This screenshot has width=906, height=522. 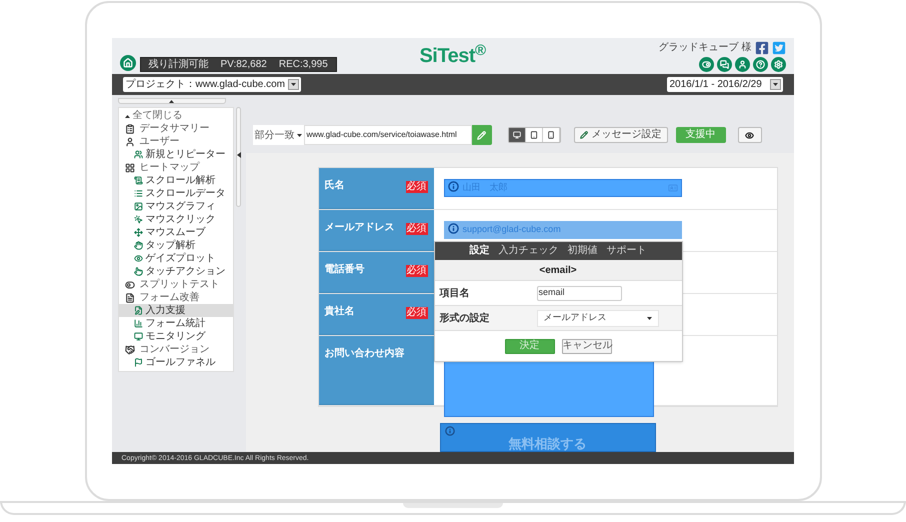 I want to click on message-settings-button: メッセージ設定, so click(x=621, y=135).